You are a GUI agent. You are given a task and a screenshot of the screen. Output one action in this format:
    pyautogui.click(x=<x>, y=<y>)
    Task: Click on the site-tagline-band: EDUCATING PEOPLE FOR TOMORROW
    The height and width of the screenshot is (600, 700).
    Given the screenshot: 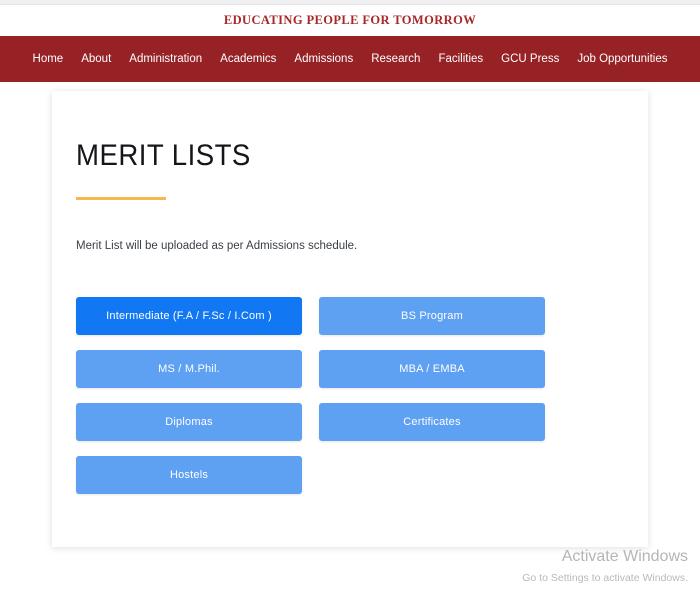 What is the action you would take?
    pyautogui.click(x=350, y=20)
    